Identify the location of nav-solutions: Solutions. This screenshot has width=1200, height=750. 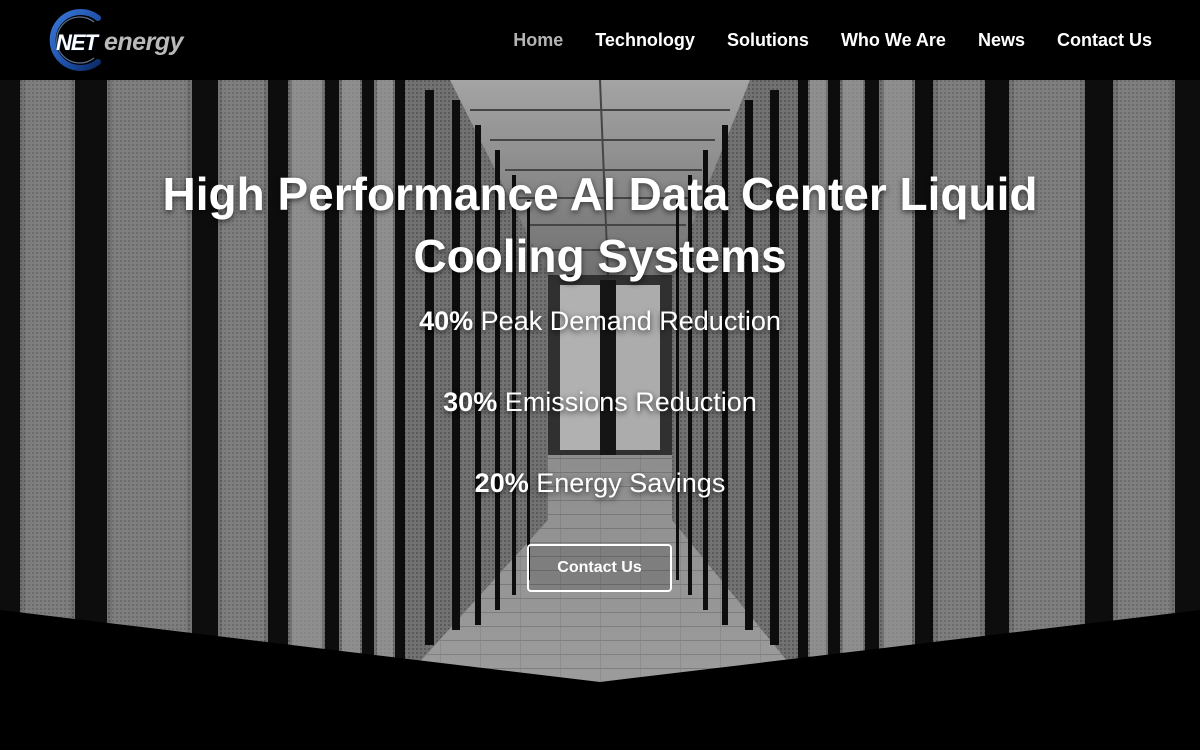
(768, 40).